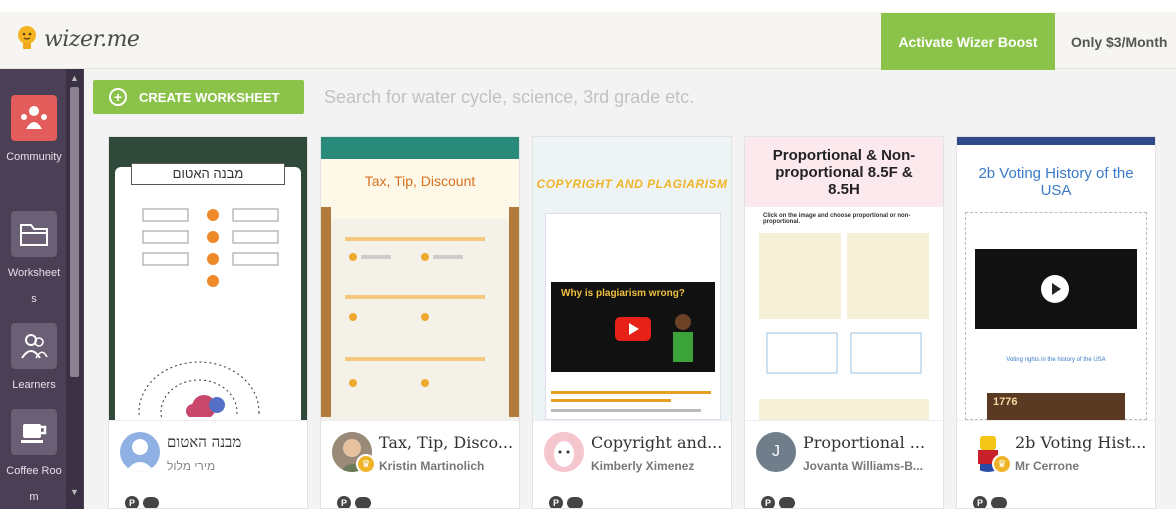 This screenshot has width=1176, height=509. What do you see at coordinates (1084, 466) in the screenshot?
I see `card-author: Mr Cerrone` at bounding box center [1084, 466].